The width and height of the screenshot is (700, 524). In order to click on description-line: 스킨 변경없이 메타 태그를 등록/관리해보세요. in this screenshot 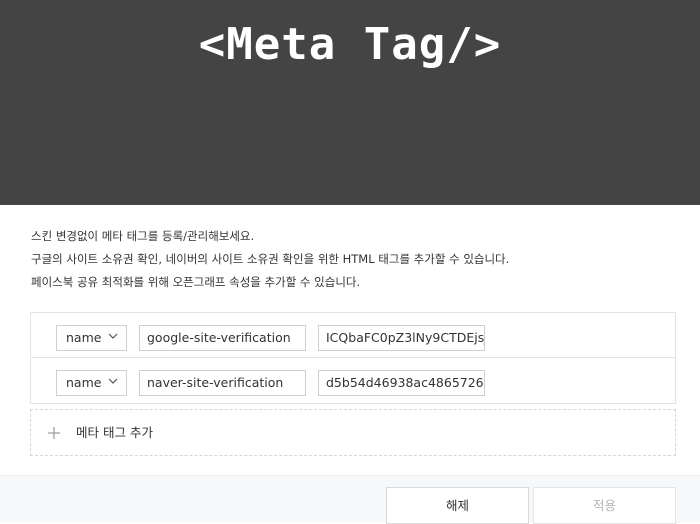, I will do `click(143, 236)`.